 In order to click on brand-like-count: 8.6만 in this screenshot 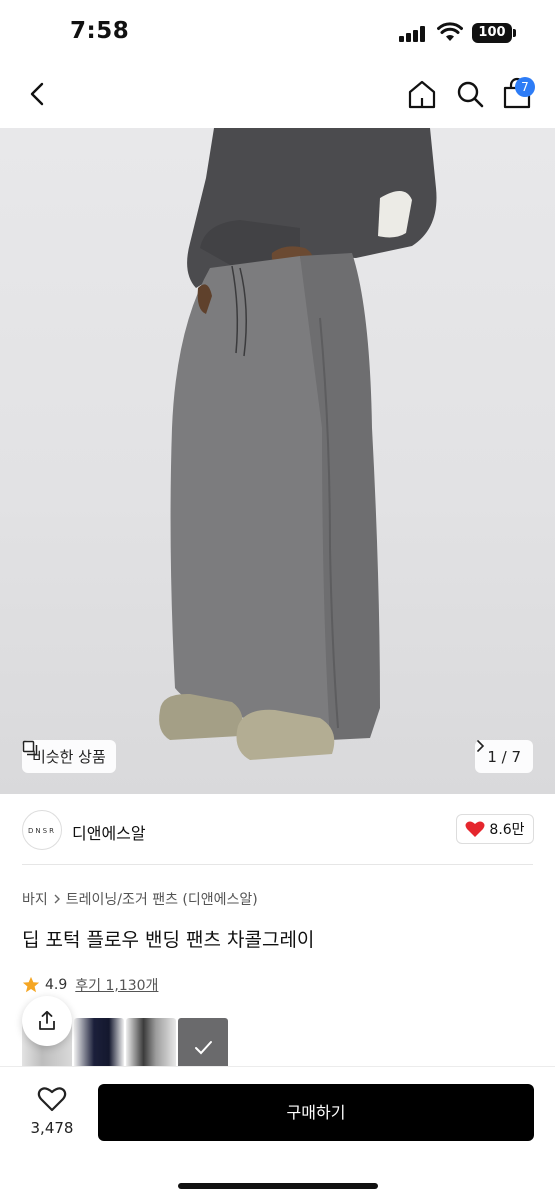, I will do `click(507, 830)`.